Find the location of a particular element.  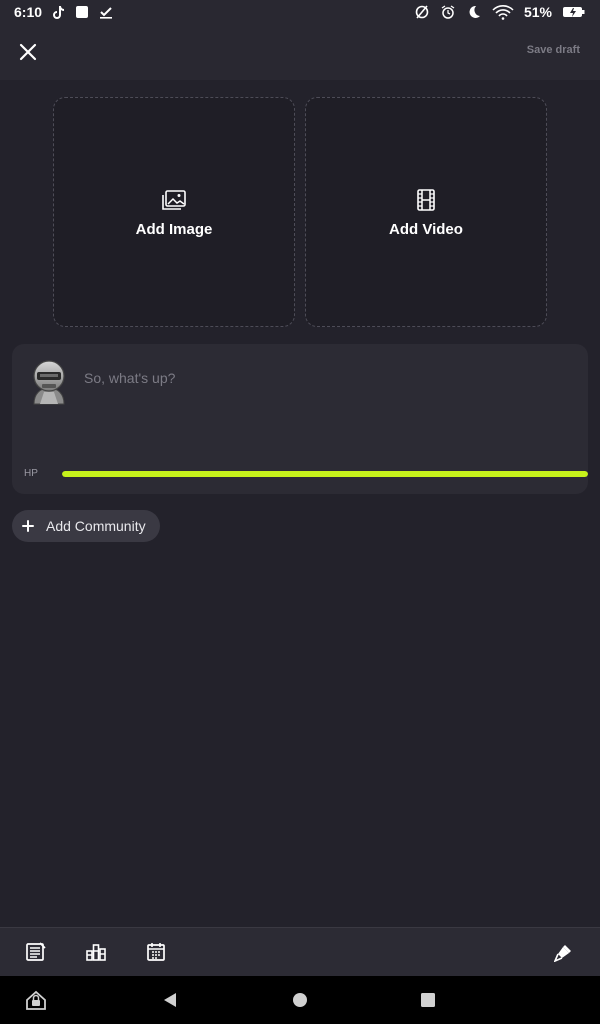

home-icon is located at coordinates (300, 1000).